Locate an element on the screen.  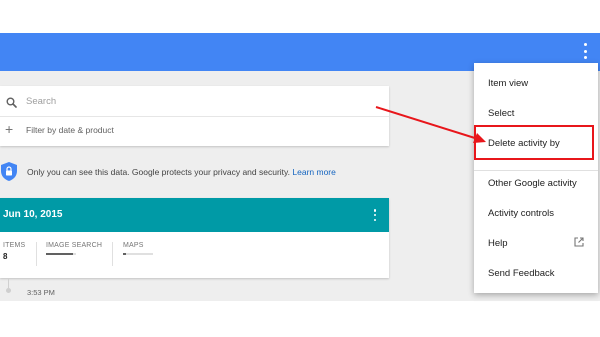
annotation-highlight-box is located at coordinates (534, 142).